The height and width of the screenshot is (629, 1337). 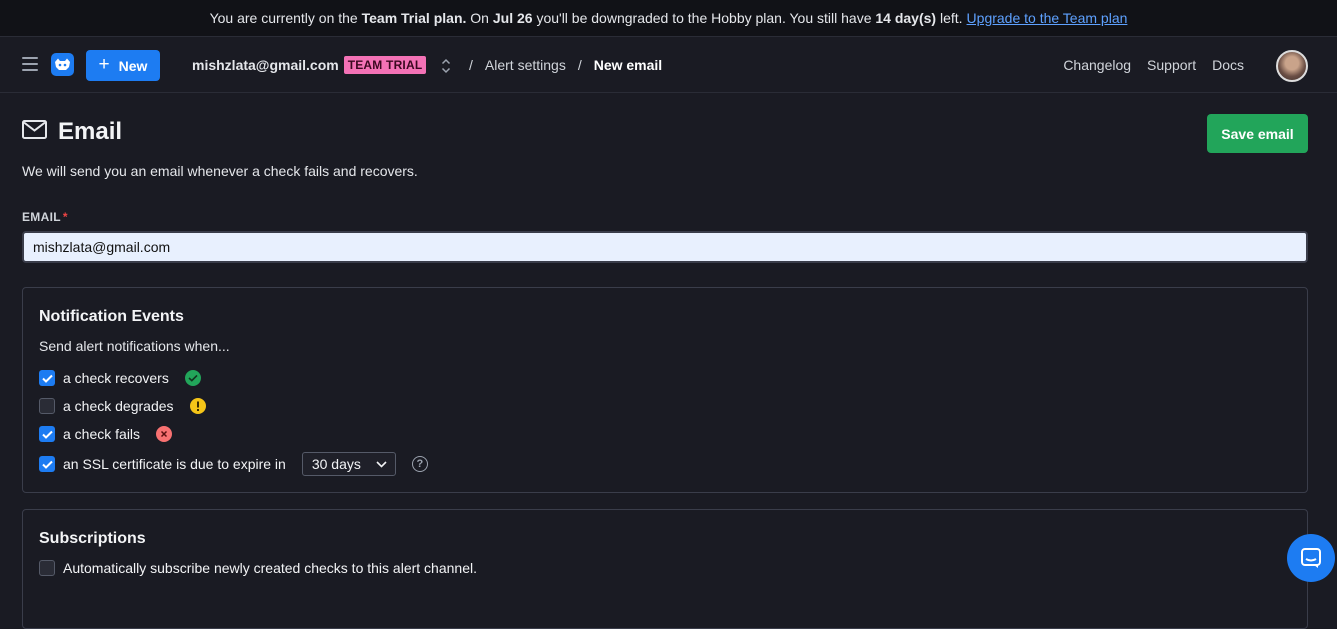 I want to click on chevron-down-icon, so click(x=381, y=464).